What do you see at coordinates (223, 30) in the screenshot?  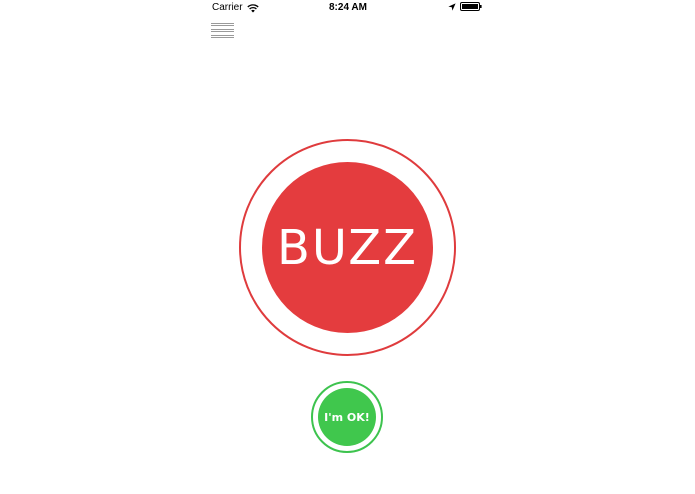 I see `hamburger-menu-button` at bounding box center [223, 30].